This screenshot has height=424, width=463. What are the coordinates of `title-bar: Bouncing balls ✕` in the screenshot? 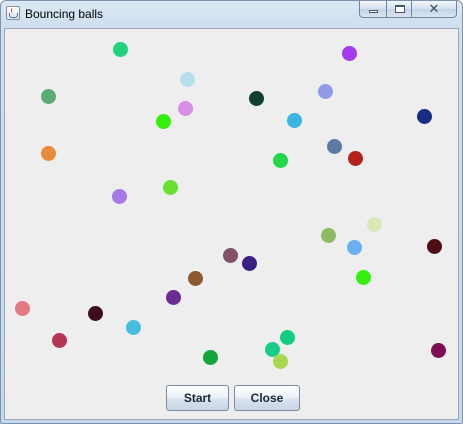 It's located at (231, 14).